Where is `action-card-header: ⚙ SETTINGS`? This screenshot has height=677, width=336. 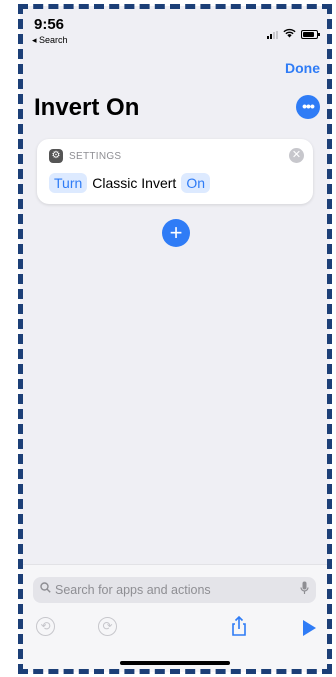
action-card-header: ⚙ SETTINGS is located at coordinates (85, 156).